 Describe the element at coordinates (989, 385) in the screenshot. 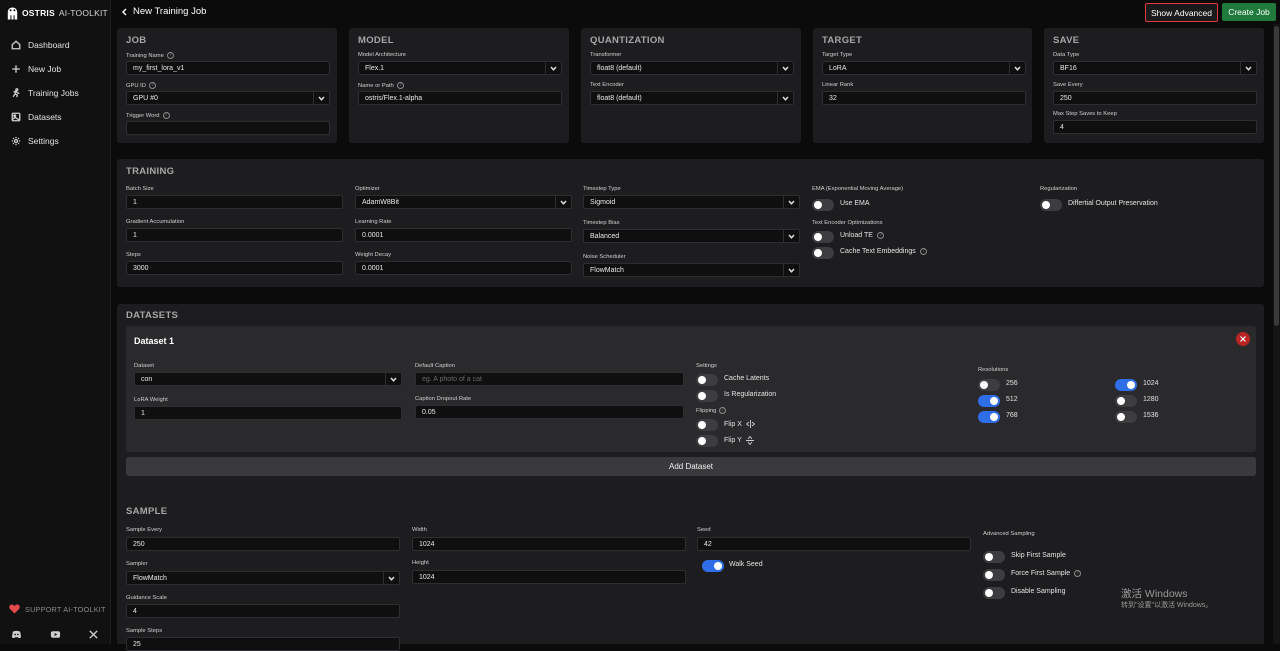

I see `resolution-256-toggle` at that location.